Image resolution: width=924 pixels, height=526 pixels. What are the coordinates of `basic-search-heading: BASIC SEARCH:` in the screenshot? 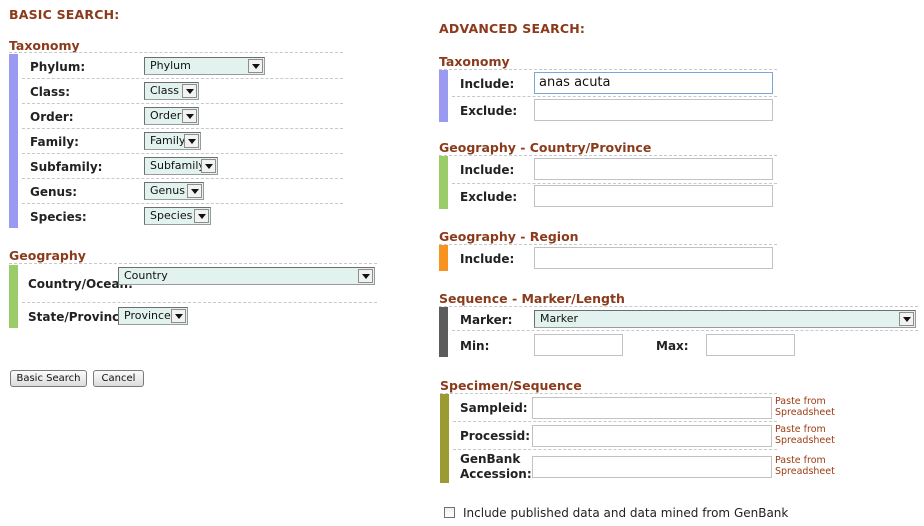 It's located at (64, 14).